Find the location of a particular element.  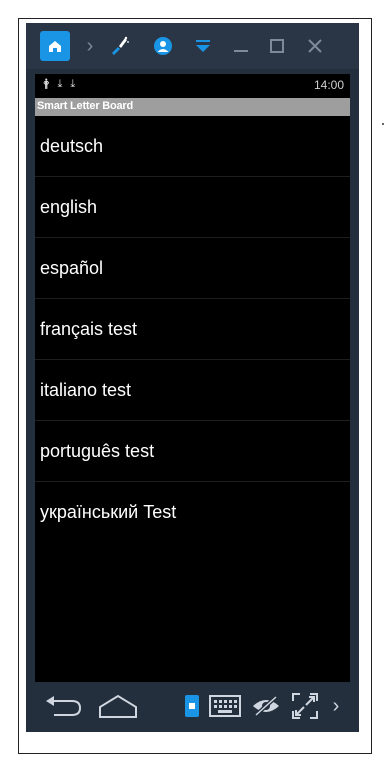

language-item-francais: français test is located at coordinates (192, 329).